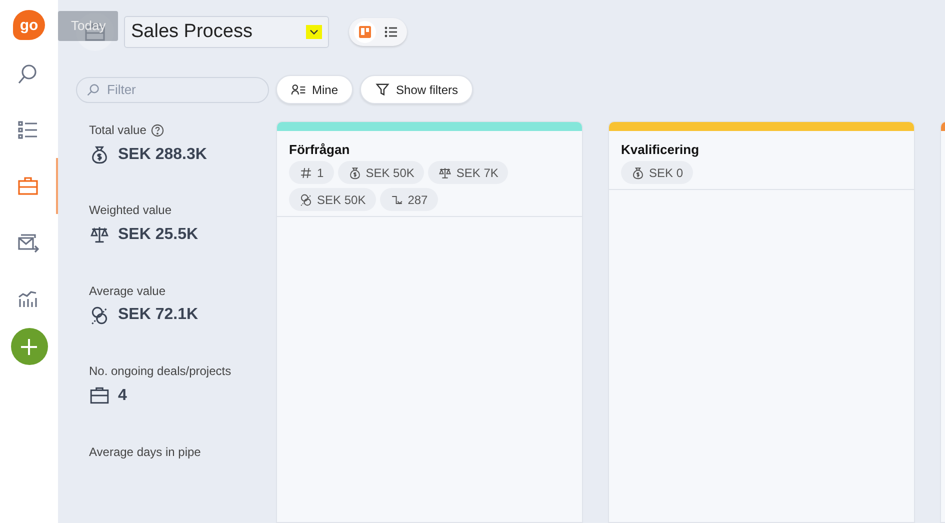  What do you see at coordinates (122, 395) in the screenshot?
I see `stat-value: 4` at bounding box center [122, 395].